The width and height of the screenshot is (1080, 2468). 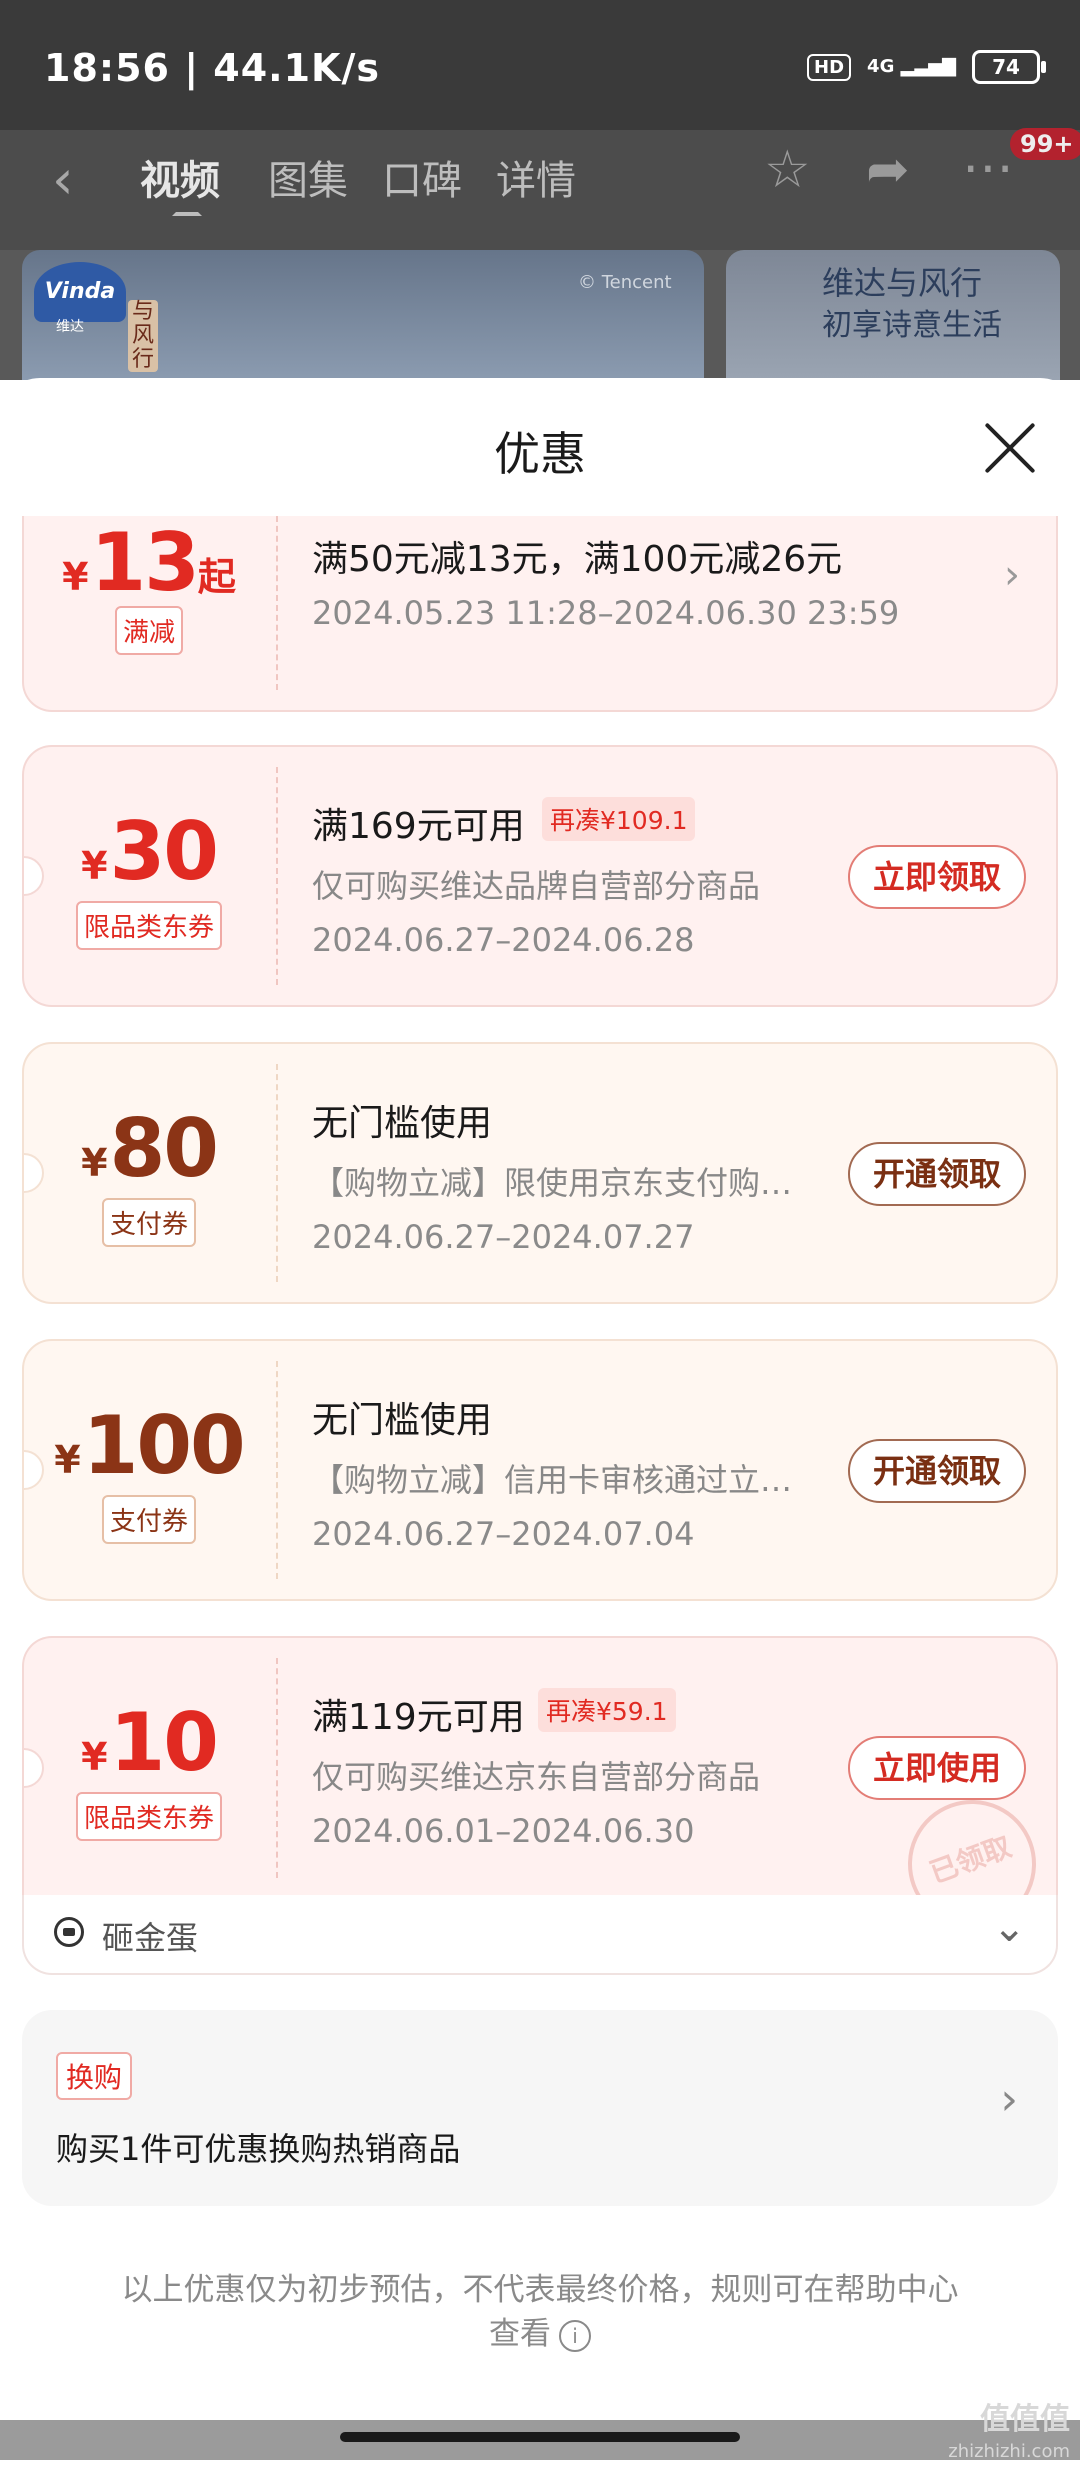 What do you see at coordinates (422, 177) in the screenshot?
I see `tab-reviews: 口碑` at bounding box center [422, 177].